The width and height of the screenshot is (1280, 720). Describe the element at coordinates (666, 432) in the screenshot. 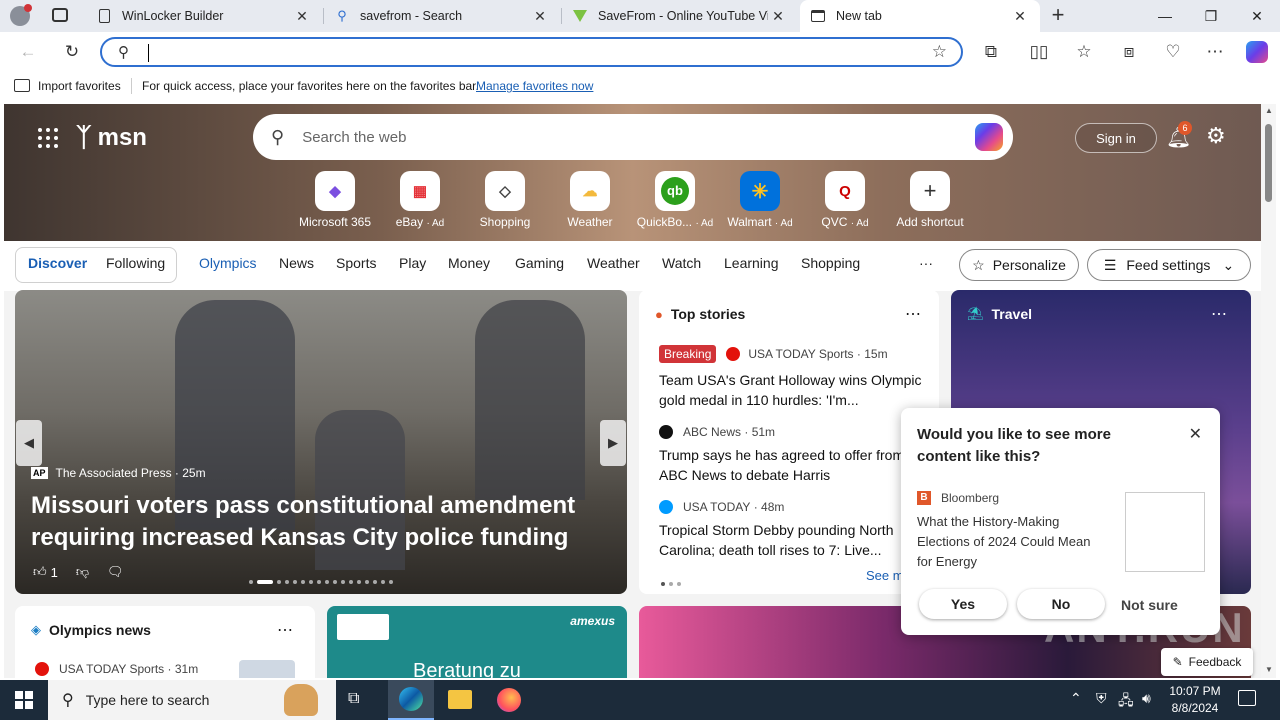

I see `abc-logo-icon` at that location.